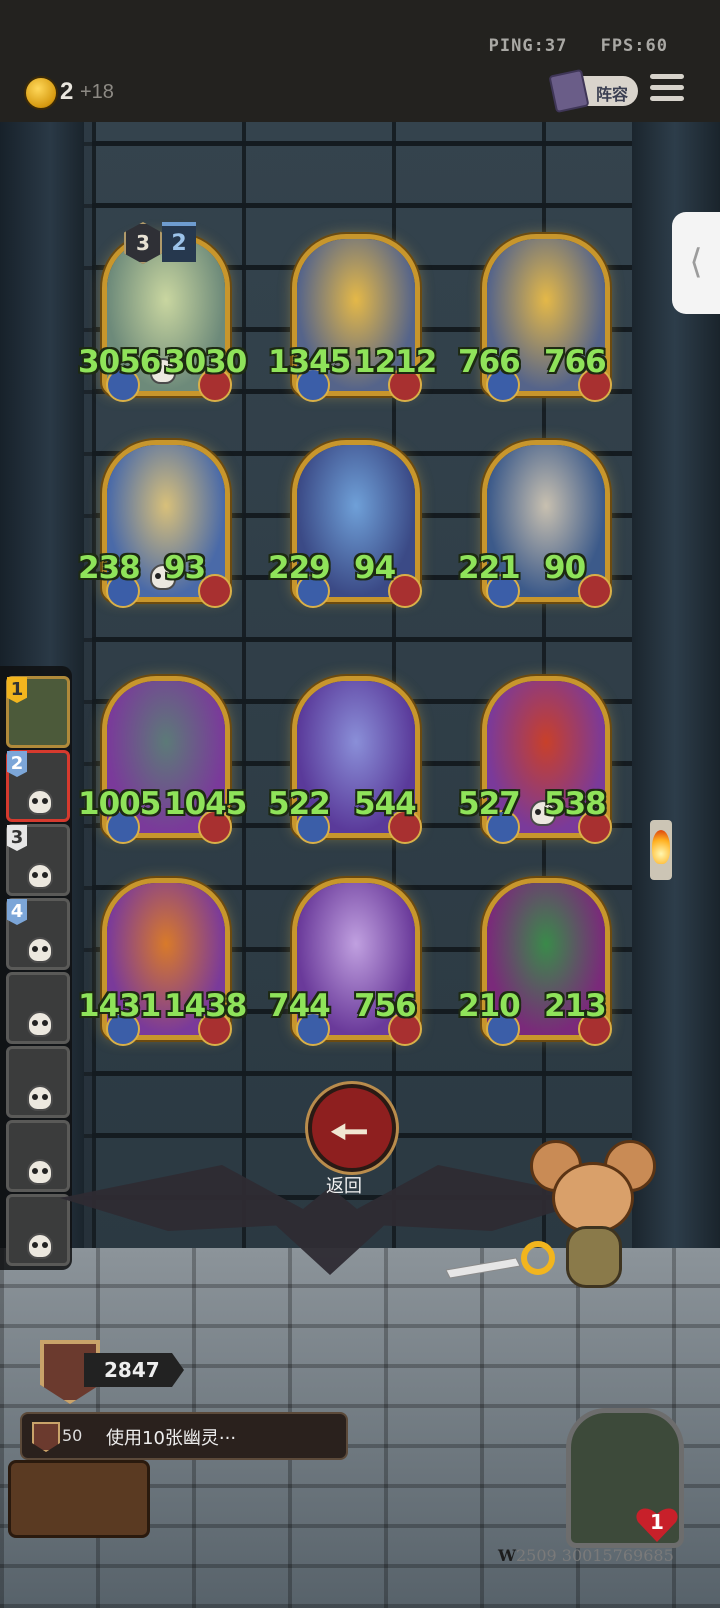  Describe the element at coordinates (38, 712) in the screenshot. I see `hand-card: 1` at that location.